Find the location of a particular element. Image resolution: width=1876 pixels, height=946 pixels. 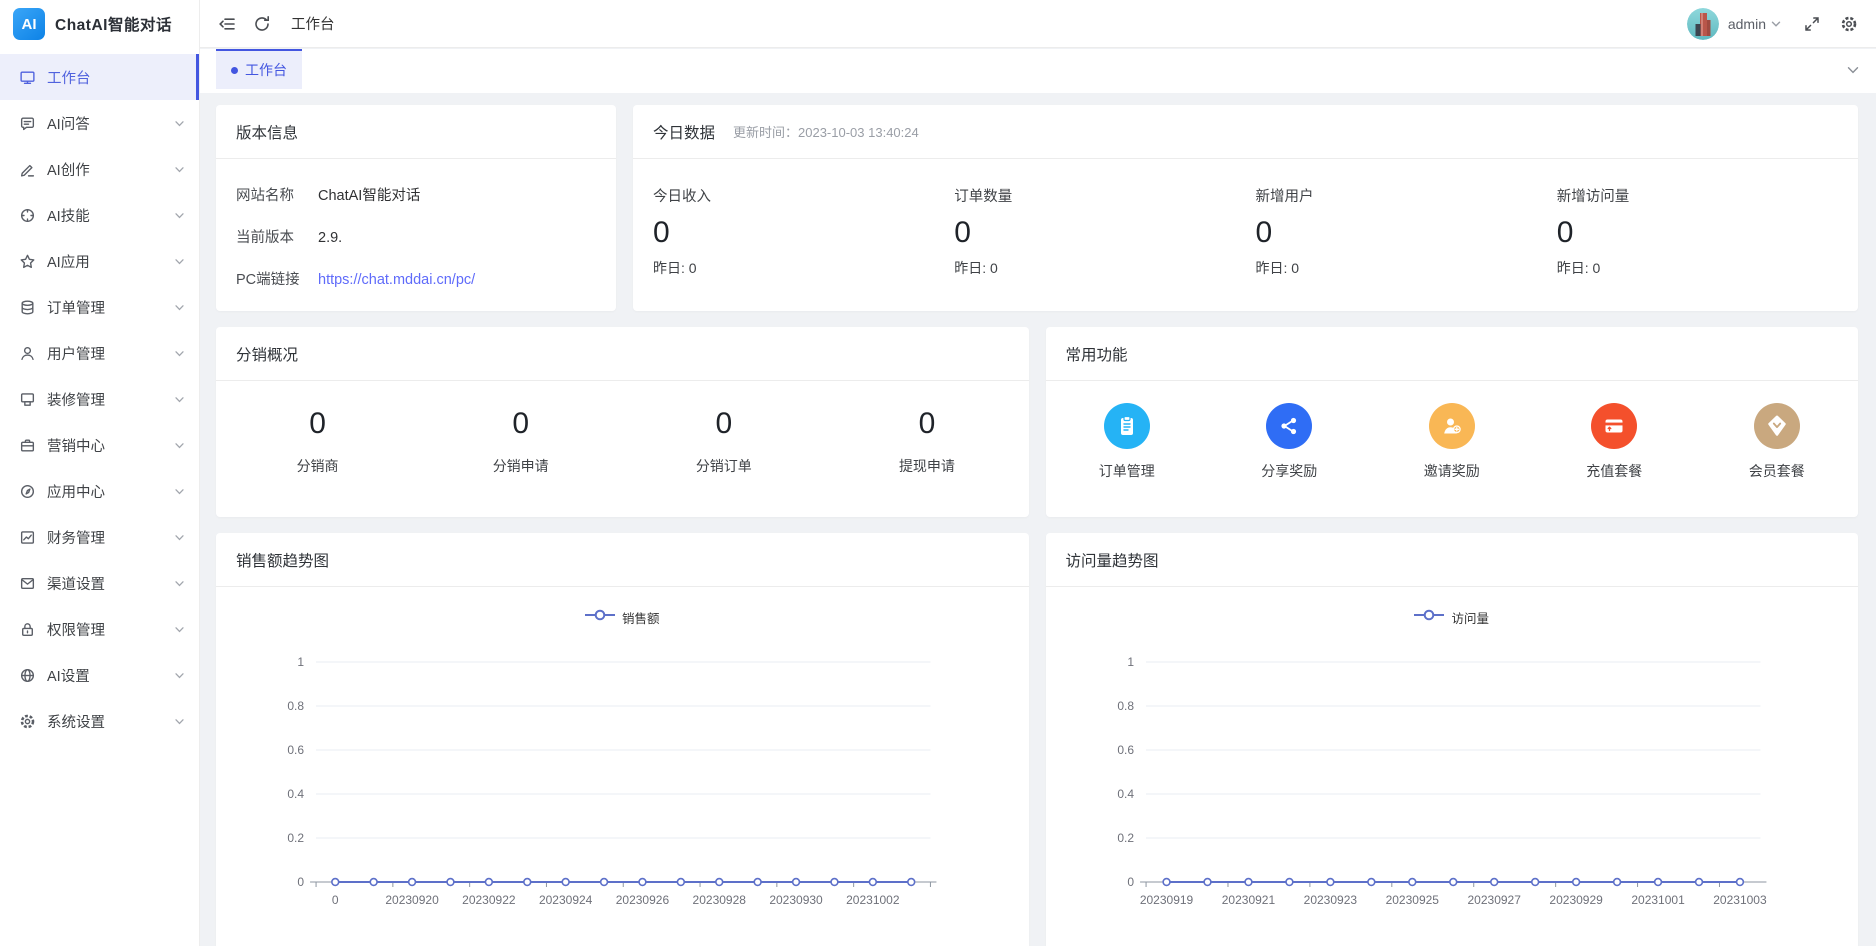

today-stat: 新增访问量 0 昨日: 0 is located at coordinates (1707, 231).